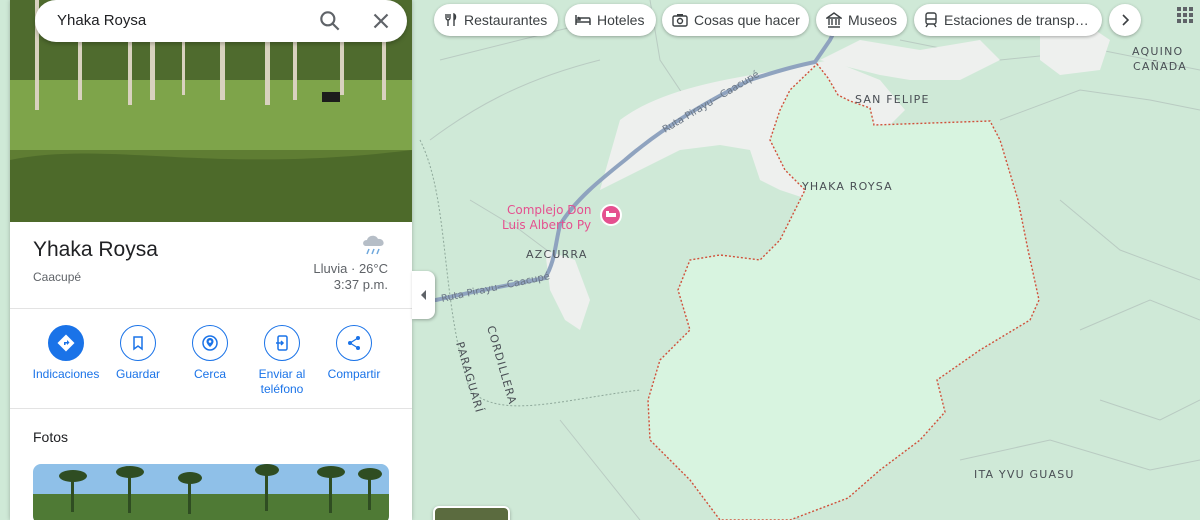  What do you see at coordinates (211, 492) in the screenshot?
I see `photo-thumbnail` at bounding box center [211, 492].